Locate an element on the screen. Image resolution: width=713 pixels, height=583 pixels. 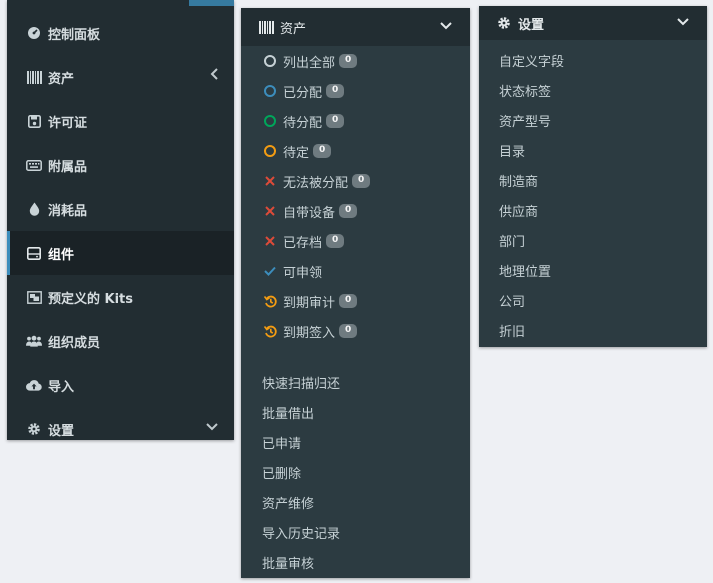
list-item-label: 已存档 is located at coordinates (303, 243).